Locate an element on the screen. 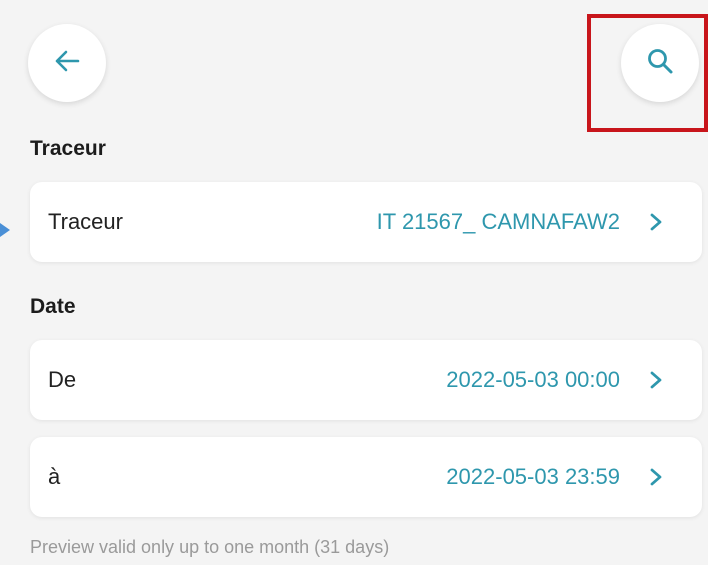 This screenshot has width=708, height=565. search-button is located at coordinates (660, 63).